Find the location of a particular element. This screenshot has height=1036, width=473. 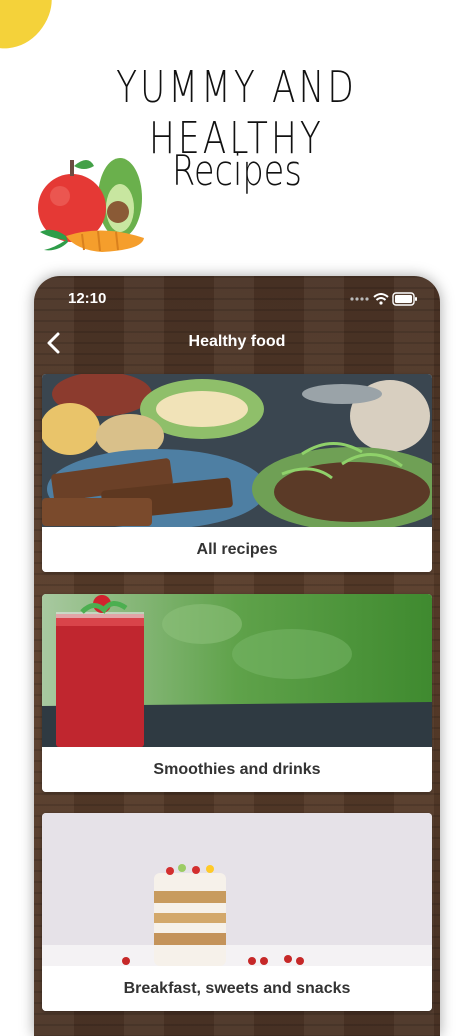

navigation-bar: Healthy food is located at coordinates (237, 343).